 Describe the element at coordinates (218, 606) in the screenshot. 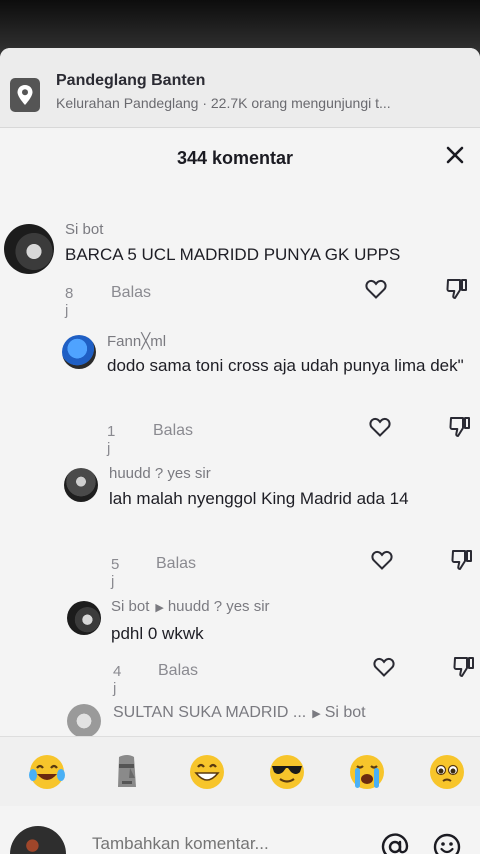

I see `reply-to-username: huudd ? yes sir` at that location.